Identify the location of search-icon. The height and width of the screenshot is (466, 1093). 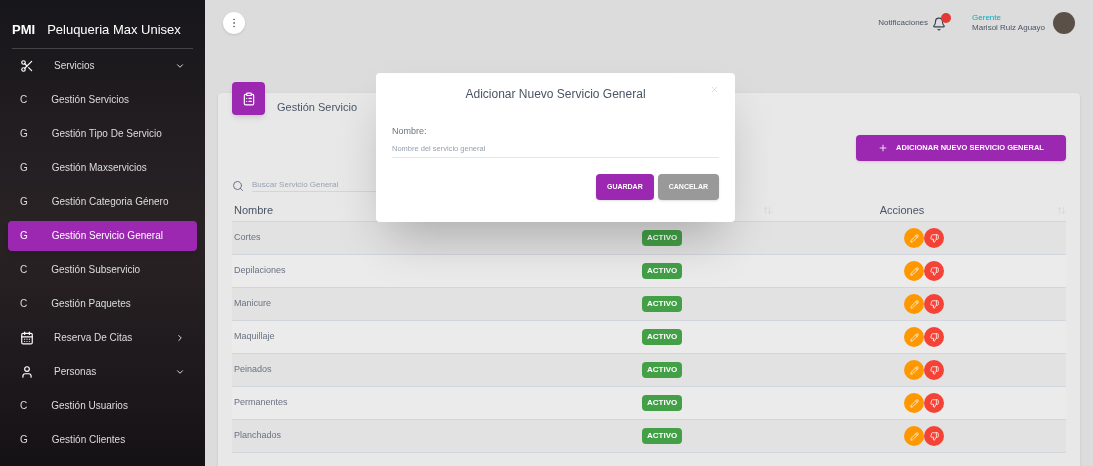
(238, 185).